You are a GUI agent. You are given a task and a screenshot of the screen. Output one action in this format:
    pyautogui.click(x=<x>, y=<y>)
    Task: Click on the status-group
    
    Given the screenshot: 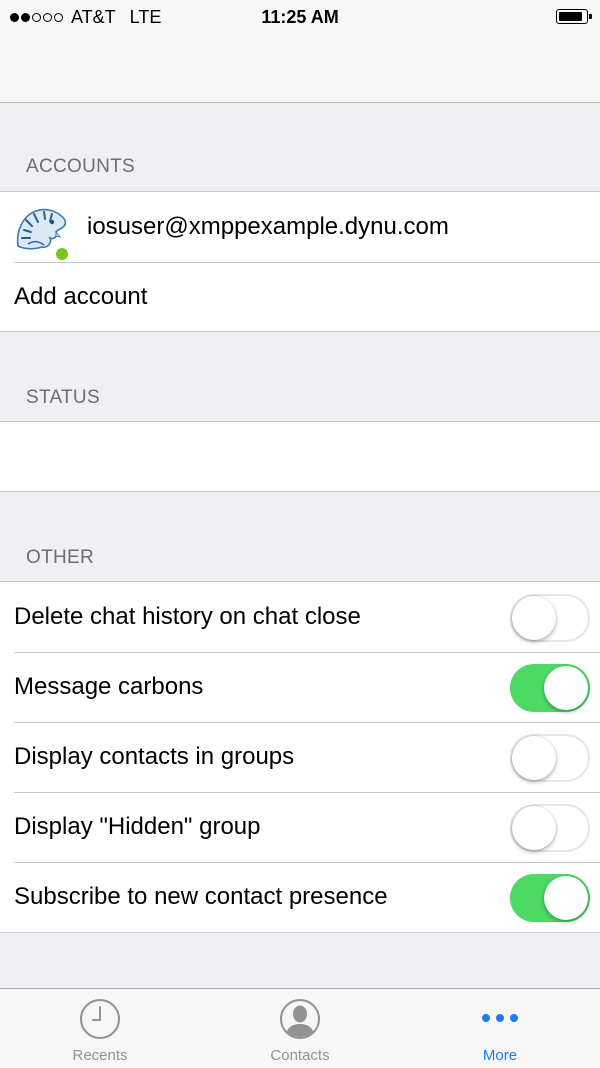 What is the action you would take?
    pyautogui.click(x=300, y=456)
    